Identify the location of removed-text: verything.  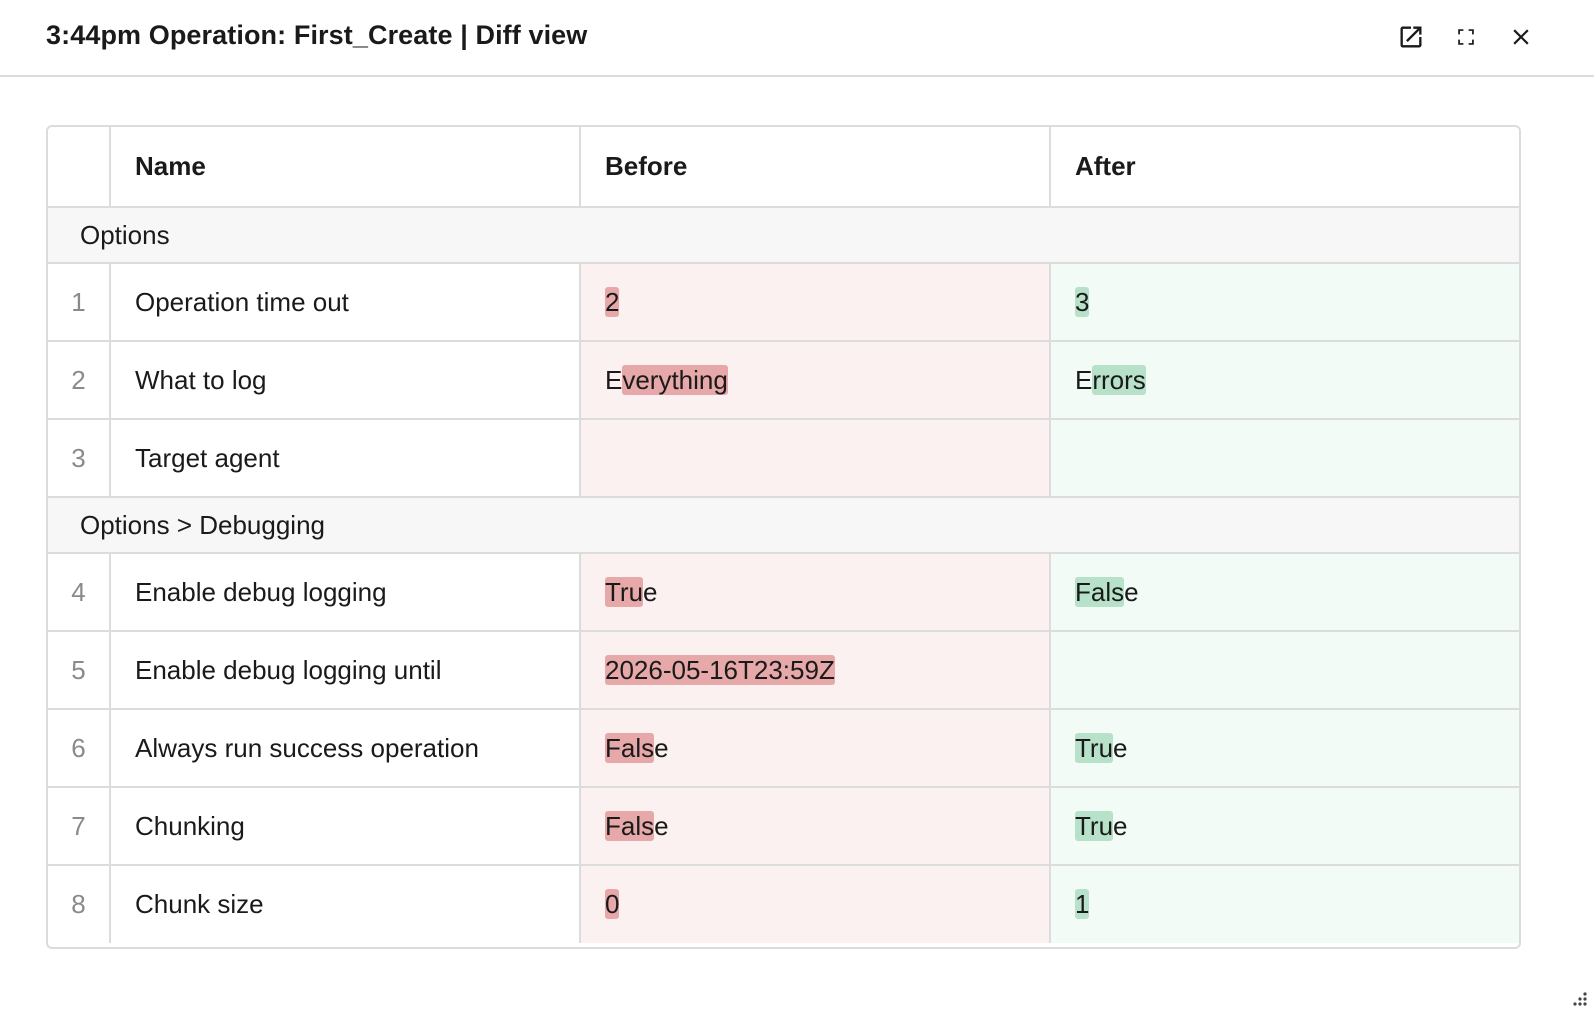
(675, 379).